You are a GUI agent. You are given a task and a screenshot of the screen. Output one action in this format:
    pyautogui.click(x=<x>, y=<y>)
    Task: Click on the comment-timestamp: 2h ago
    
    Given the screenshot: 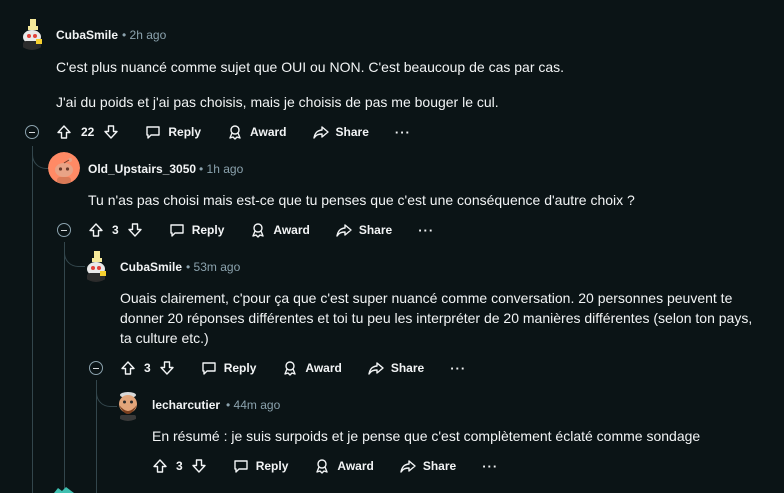 What is the action you would take?
    pyautogui.click(x=144, y=35)
    